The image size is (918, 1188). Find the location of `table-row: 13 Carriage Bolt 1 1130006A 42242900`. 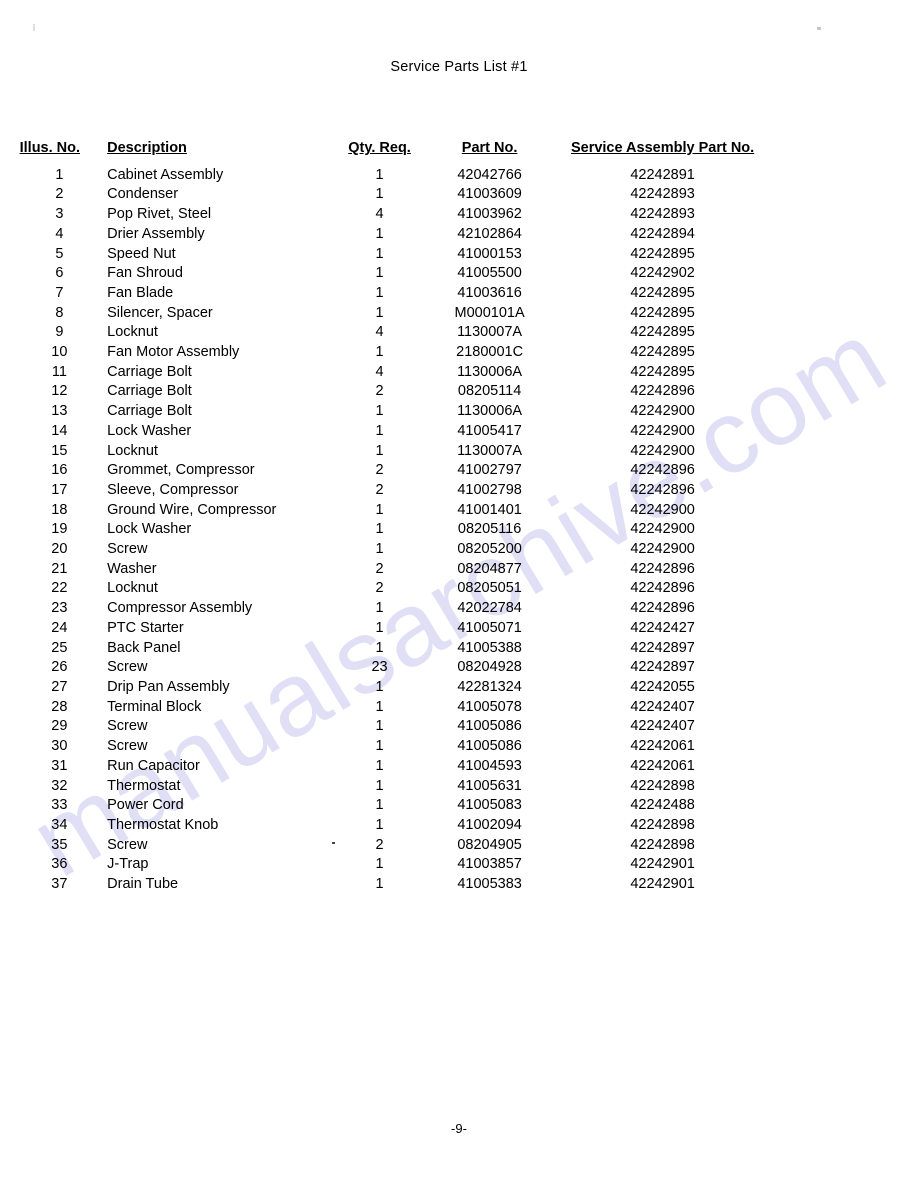

table-row: 13 Carriage Bolt 1 1130006A 42242900 is located at coordinates (459, 412).